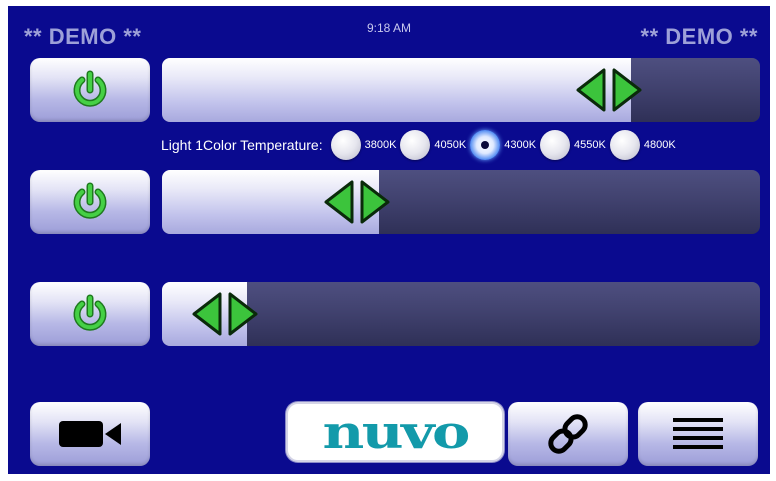 The height and width of the screenshot is (481, 776). I want to click on ct-option-4300k: 4300K, so click(503, 145).